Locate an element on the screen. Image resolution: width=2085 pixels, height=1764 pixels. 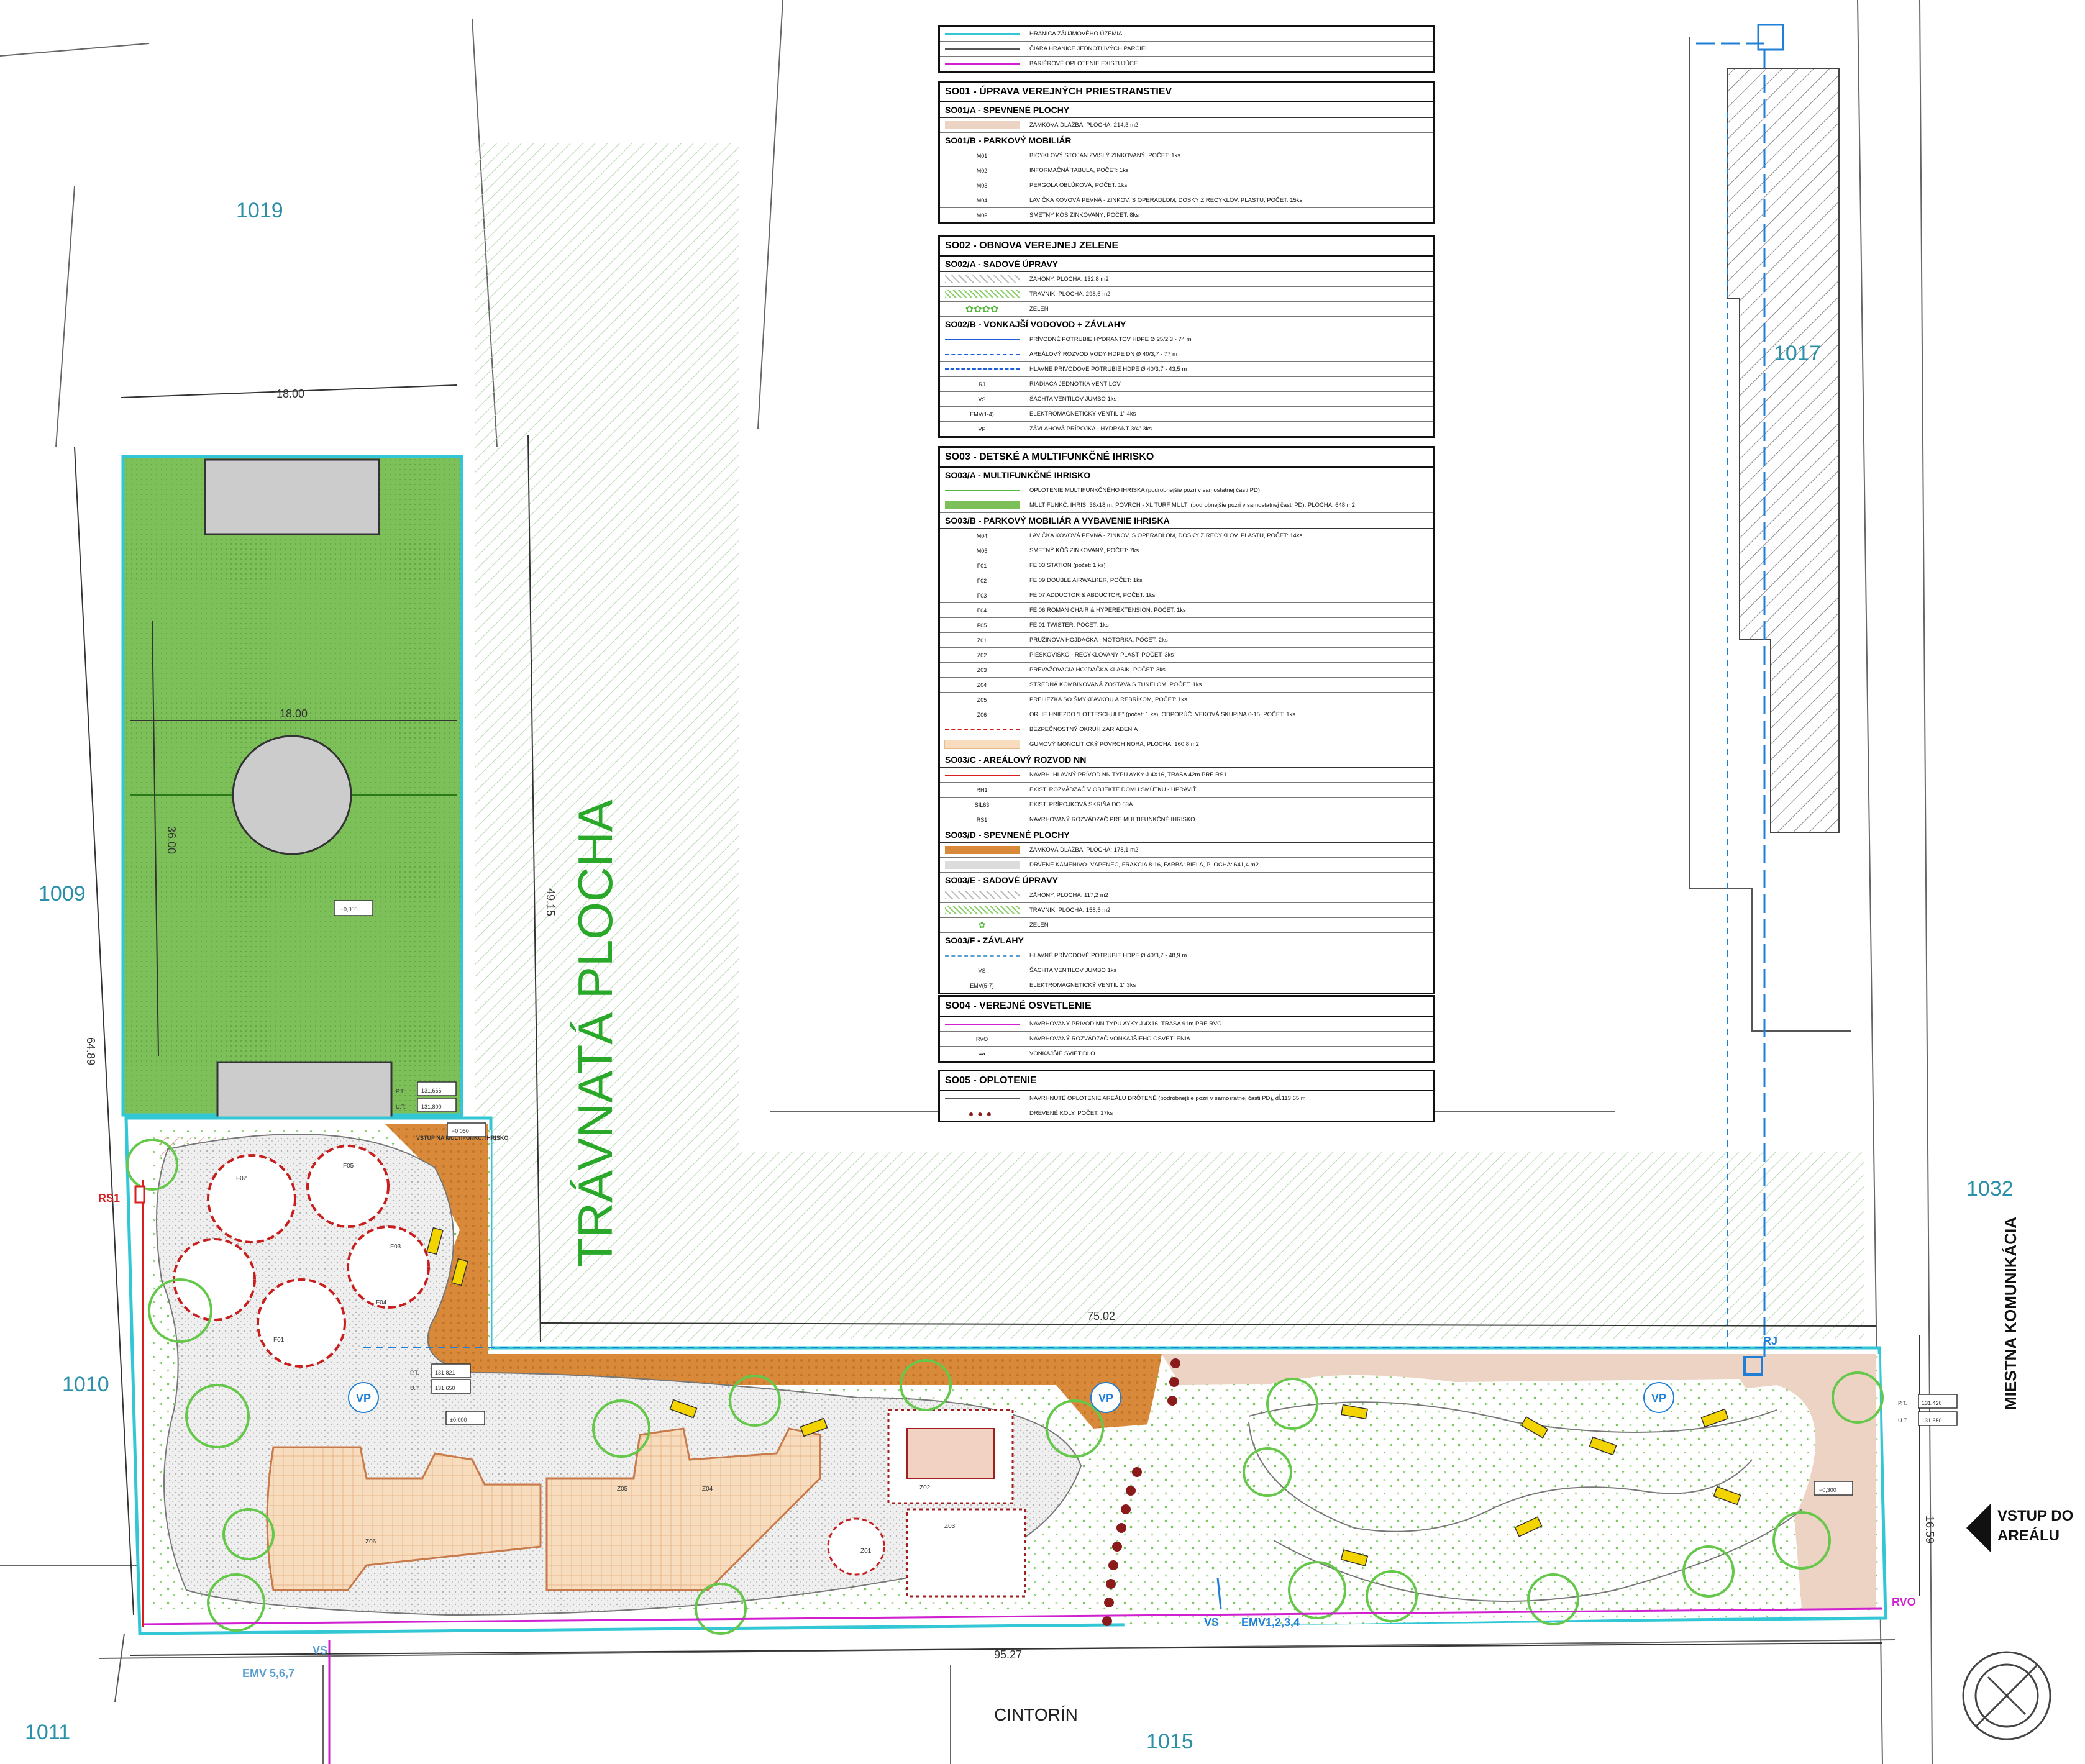
legend-row: ⊸ VONKAJŠIE SVIETIDLO is located at coordinates (1186, 1054).